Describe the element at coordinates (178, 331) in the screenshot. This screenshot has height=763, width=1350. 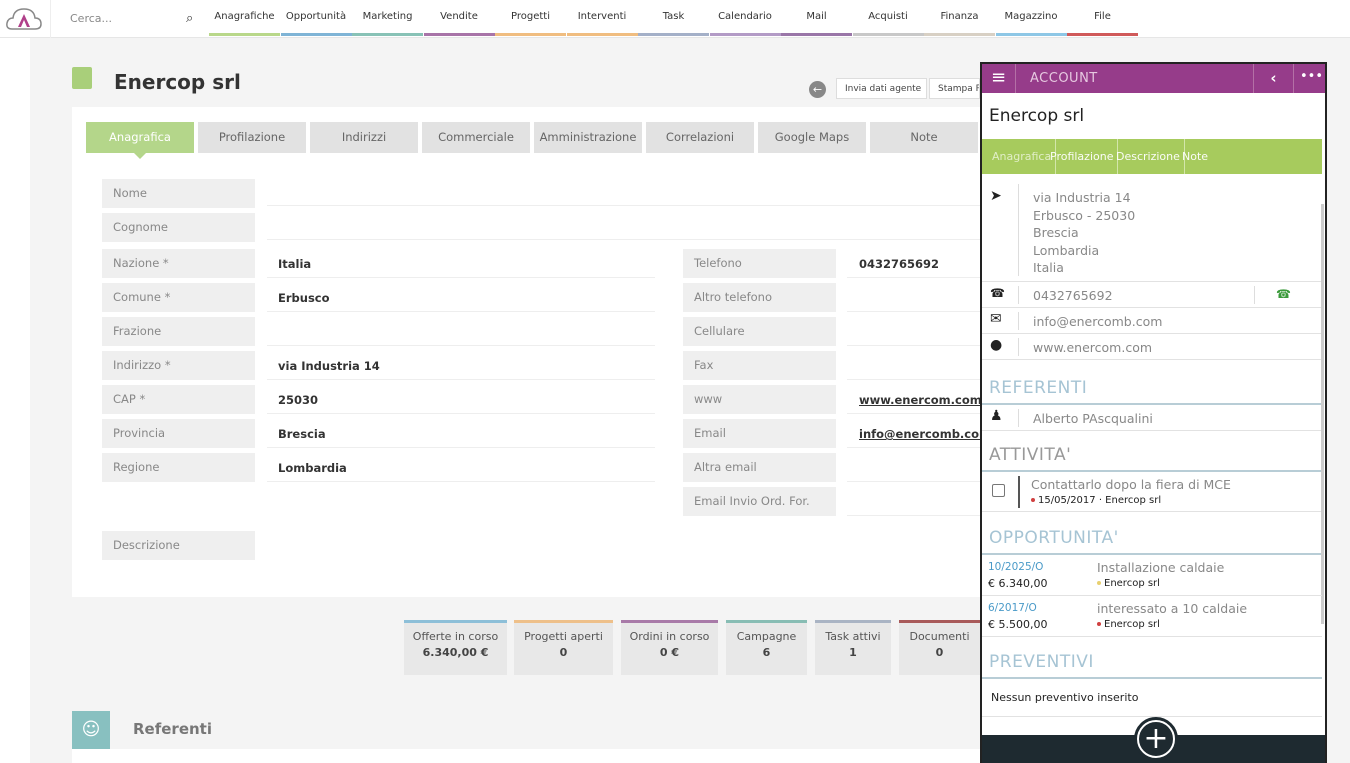
I see `field-label-frazione: Frazione` at that location.